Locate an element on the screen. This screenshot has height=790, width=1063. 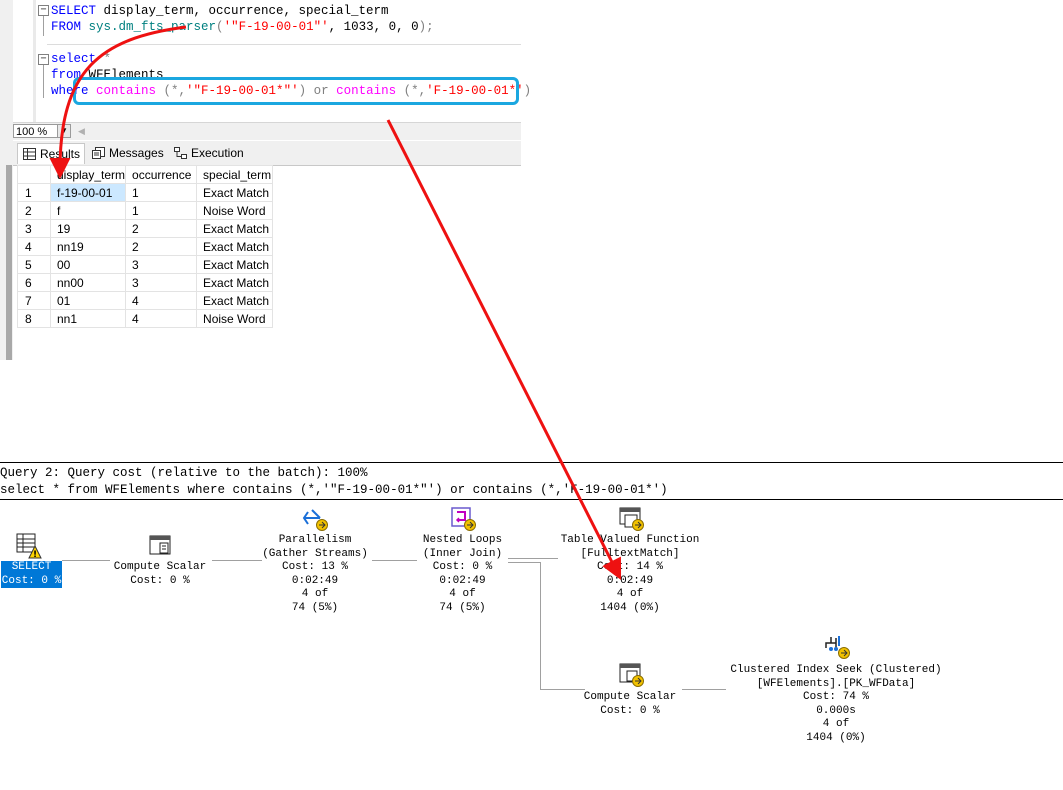
scrollbar is located at coordinates (9, 262).